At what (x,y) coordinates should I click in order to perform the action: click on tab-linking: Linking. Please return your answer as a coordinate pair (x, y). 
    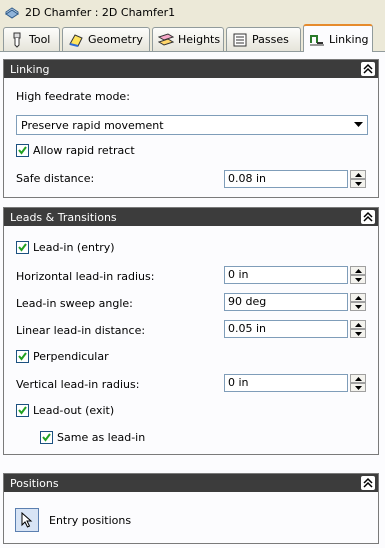
    Looking at the image, I should click on (338, 38).